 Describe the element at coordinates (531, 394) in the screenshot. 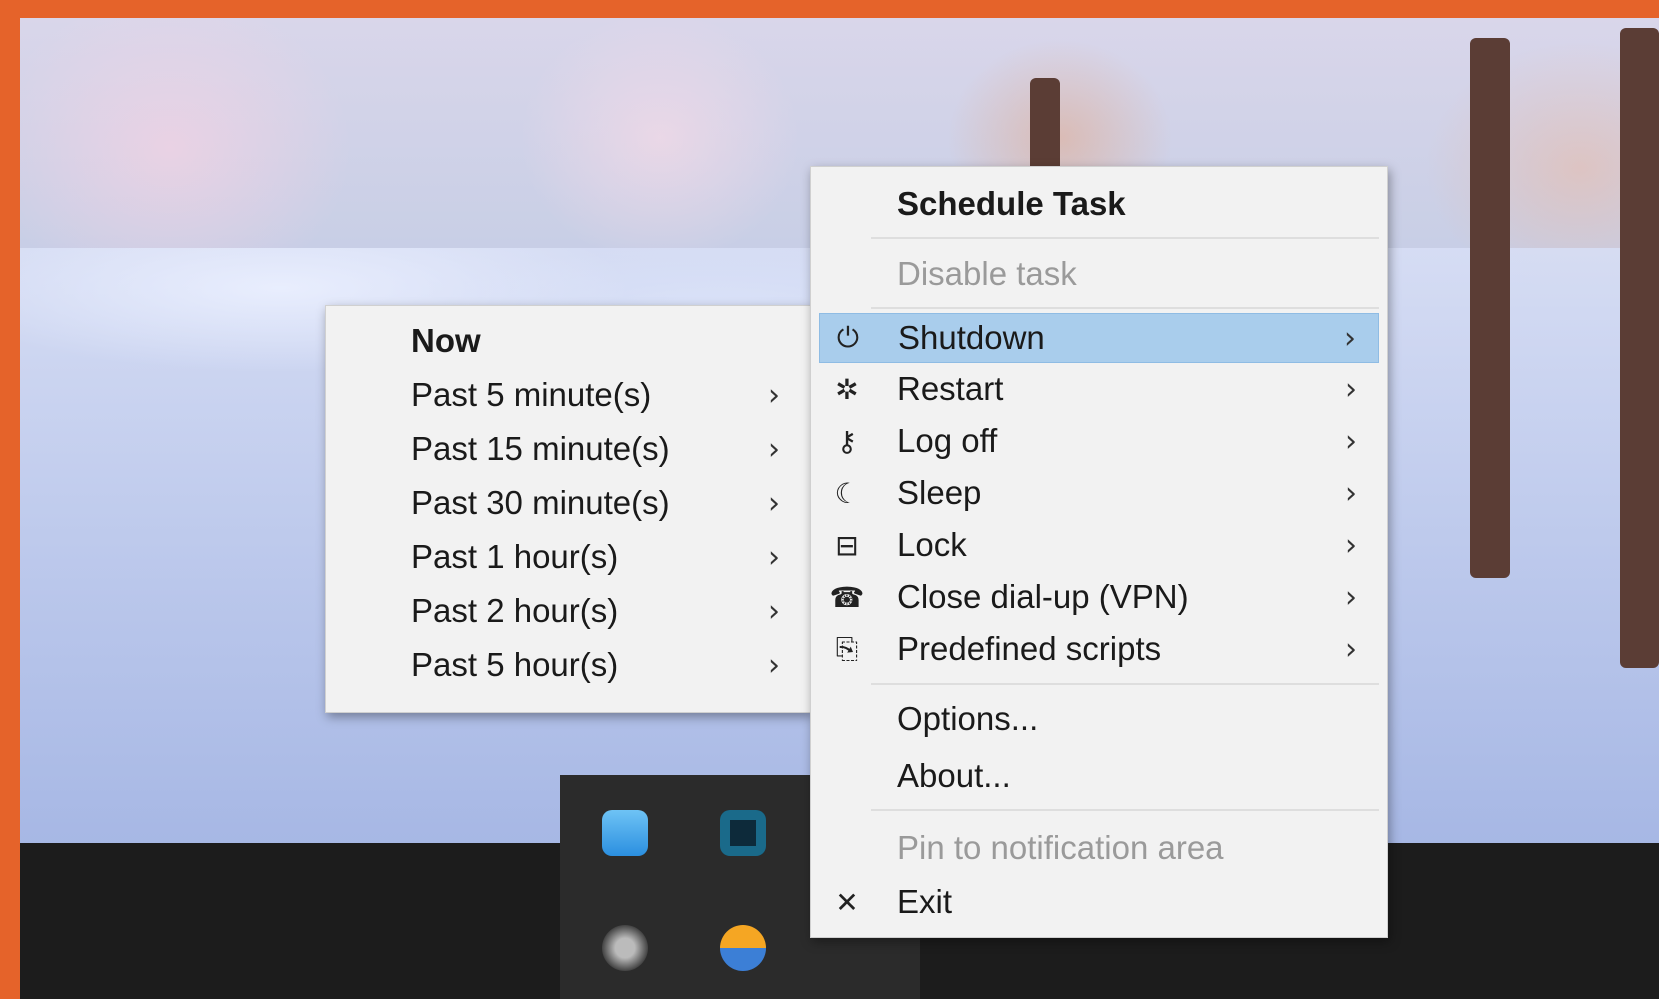

I see `submenu-item-label: Past 5 minute(s)` at that location.